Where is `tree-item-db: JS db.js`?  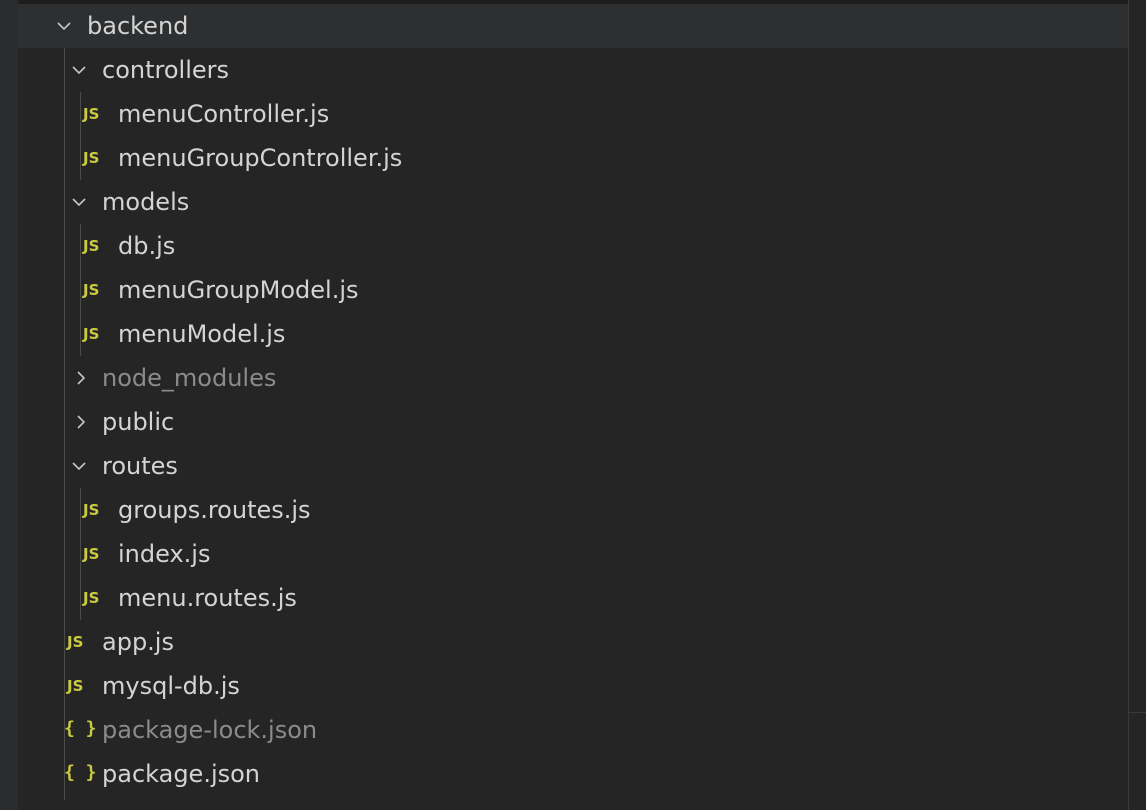 tree-item-db: JS db.js is located at coordinates (573, 246).